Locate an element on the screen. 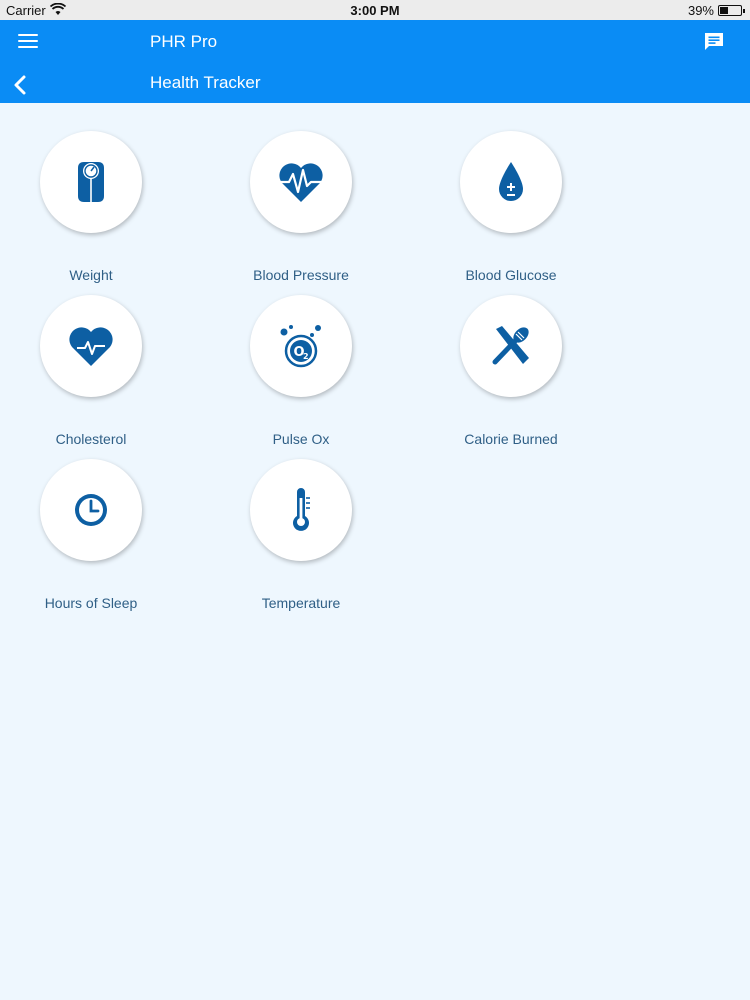  tracker-icon-circle: O 2 is located at coordinates (301, 346).